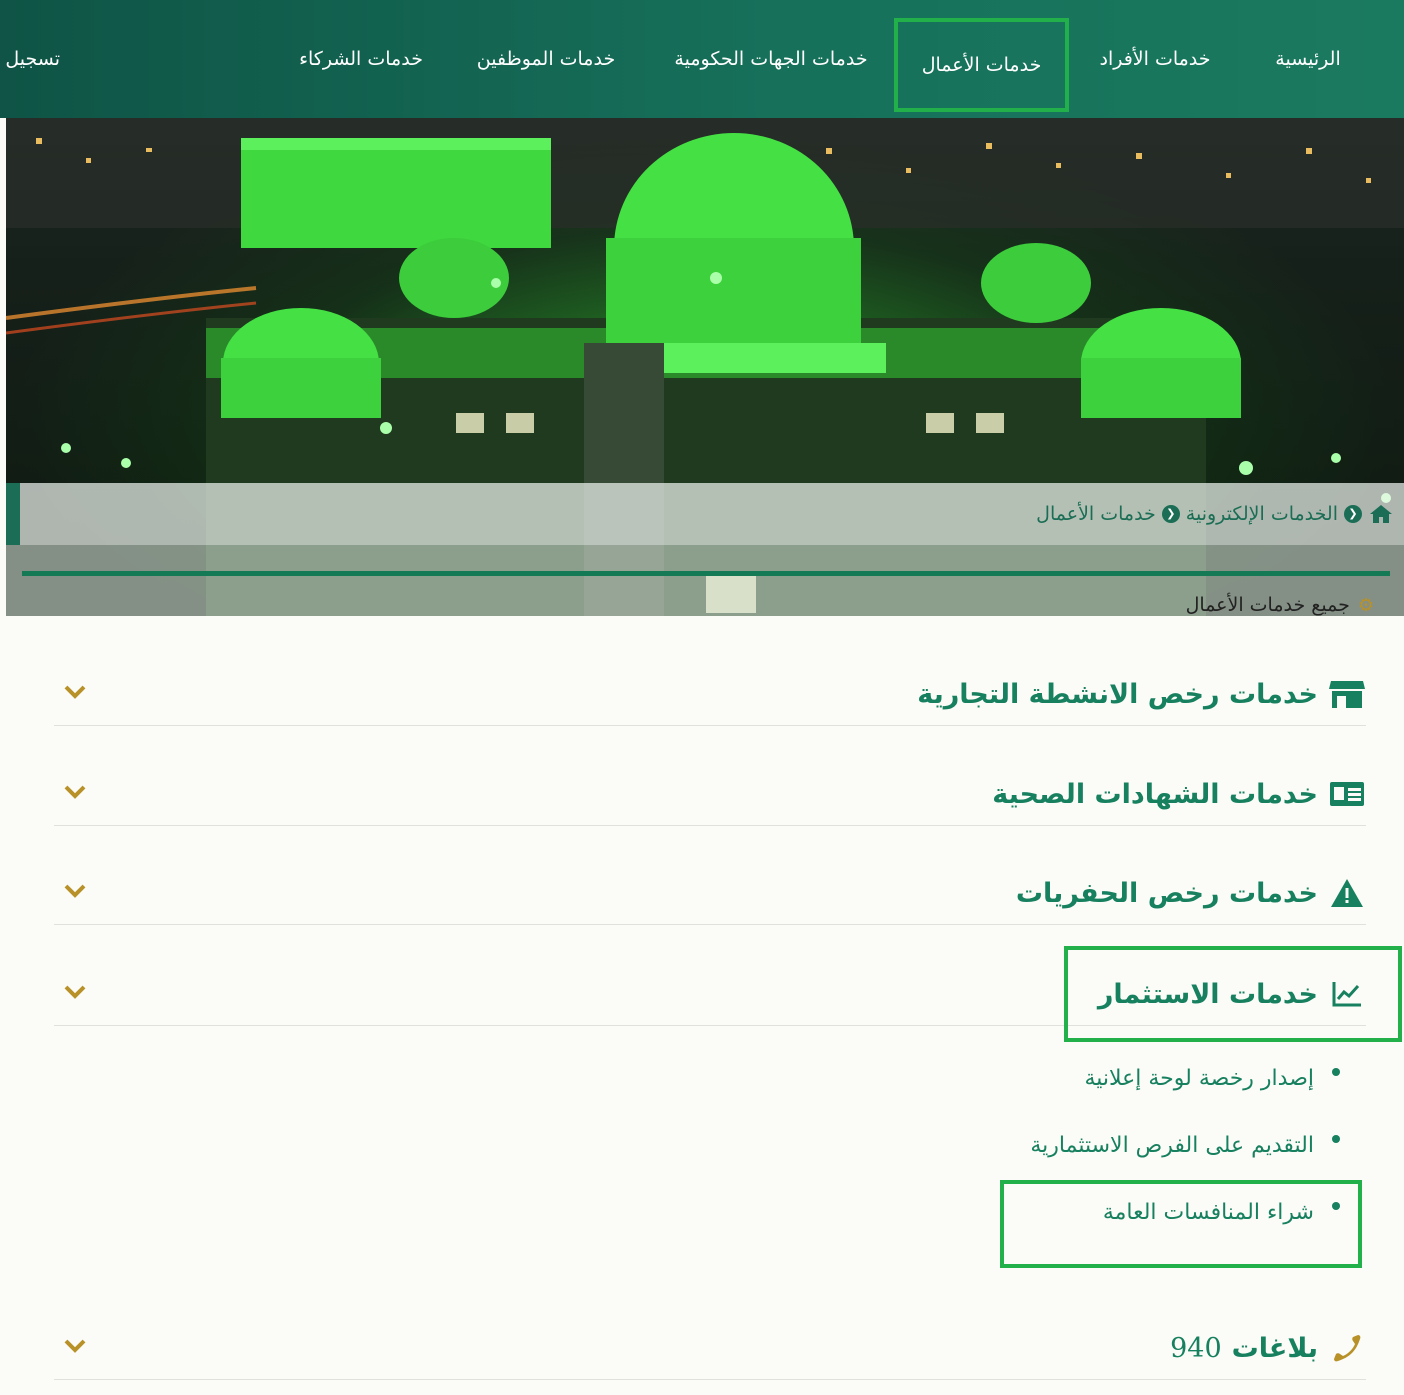 Image resolution: width=1404 pixels, height=1395 pixels. I want to click on nav-individuals: خدمات الأفراد, so click(1155, 59).